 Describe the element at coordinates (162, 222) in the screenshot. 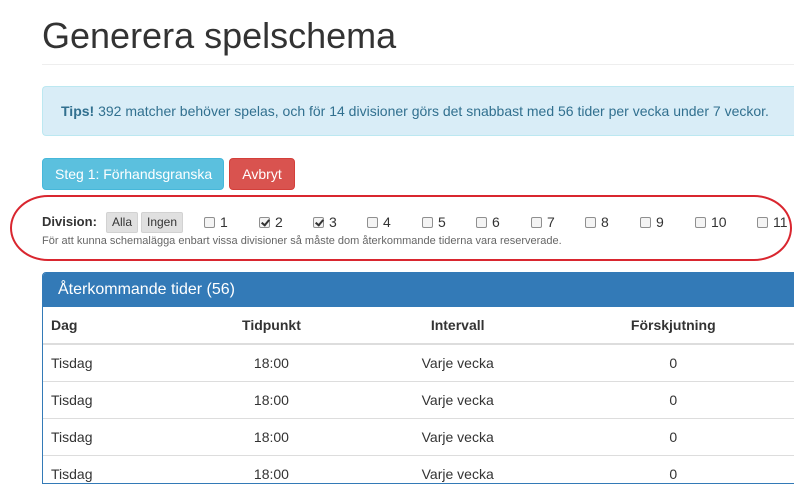

I see `select-none-button: Ingen` at that location.